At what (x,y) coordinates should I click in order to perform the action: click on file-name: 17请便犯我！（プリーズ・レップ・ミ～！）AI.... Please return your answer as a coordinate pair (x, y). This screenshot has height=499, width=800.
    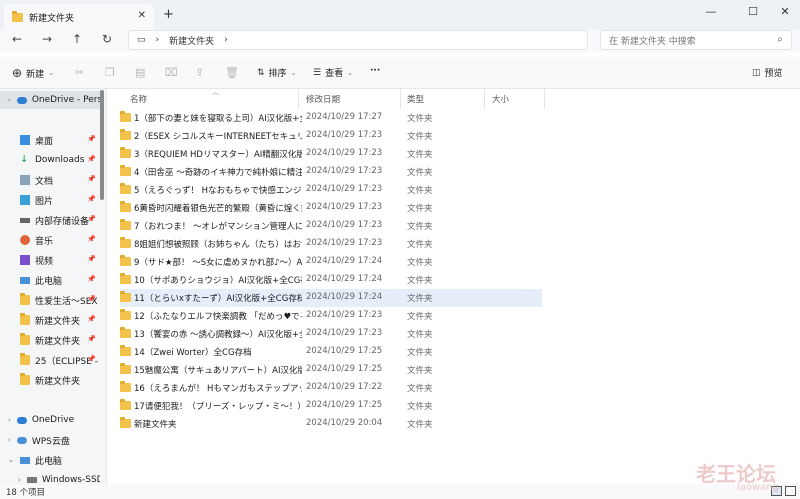
    Looking at the image, I should click on (218, 407).